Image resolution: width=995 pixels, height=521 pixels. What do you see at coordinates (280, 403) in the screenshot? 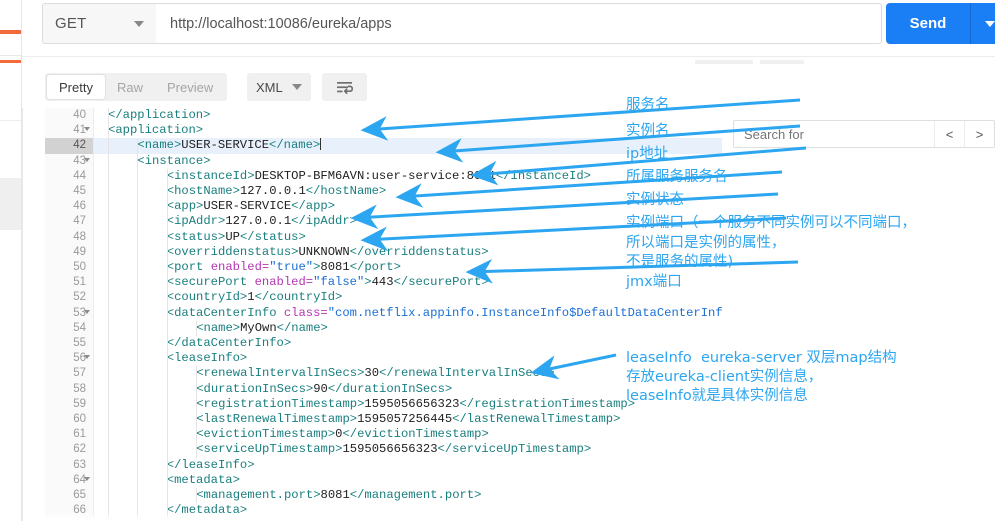
I see `code-token-tag: <registrationTimestamp>` at bounding box center [280, 403].